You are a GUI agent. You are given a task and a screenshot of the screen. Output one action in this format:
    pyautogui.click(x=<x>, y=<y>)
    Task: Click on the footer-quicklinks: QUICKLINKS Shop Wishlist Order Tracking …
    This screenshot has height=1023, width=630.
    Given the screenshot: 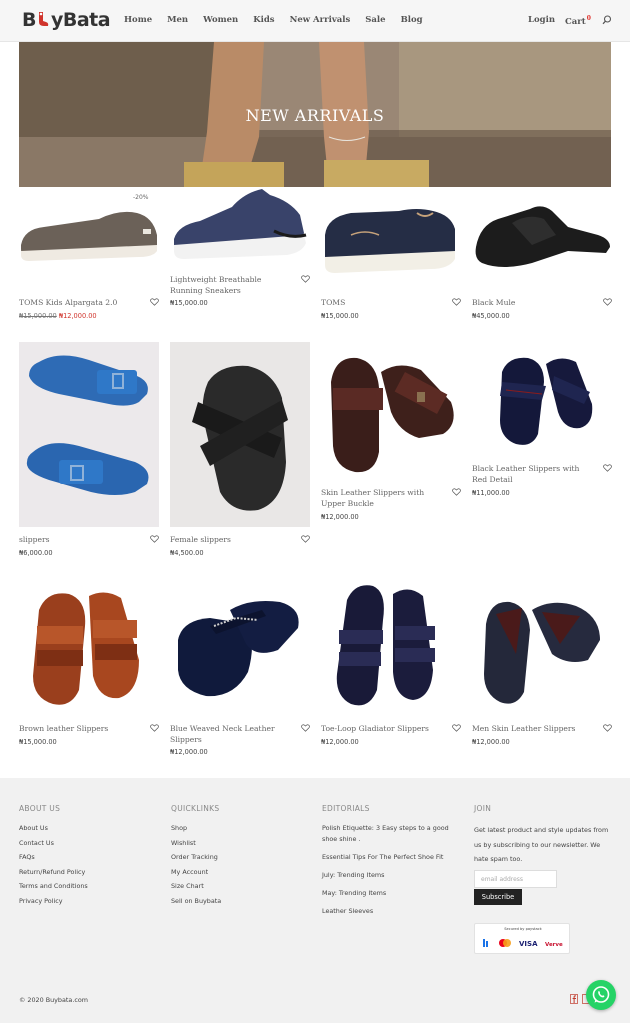 What is the action you would take?
    pyautogui.click(x=196, y=857)
    